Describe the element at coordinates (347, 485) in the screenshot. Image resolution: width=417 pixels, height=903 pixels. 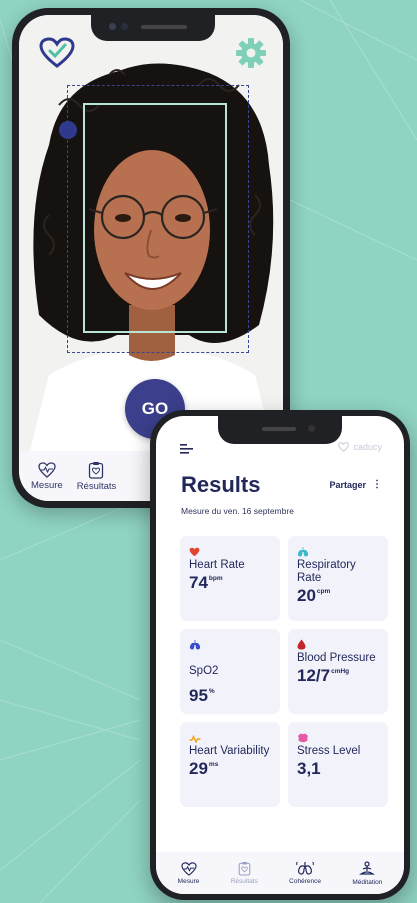
I see `share-button: Partager` at that location.